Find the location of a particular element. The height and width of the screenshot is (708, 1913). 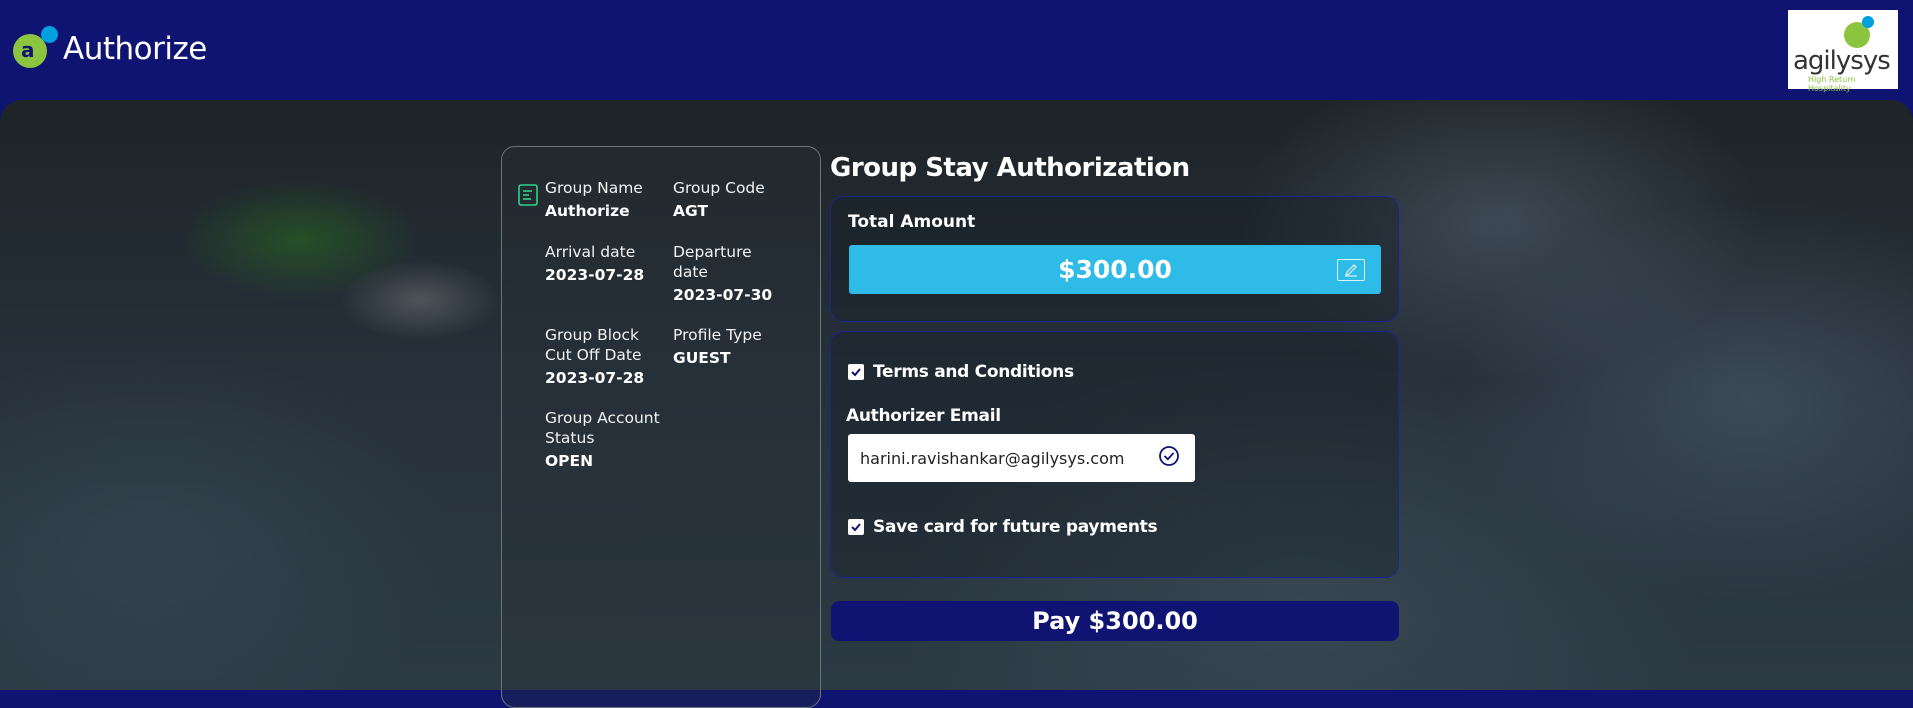

page-title: Group Stay Authorization is located at coordinates (1010, 168).